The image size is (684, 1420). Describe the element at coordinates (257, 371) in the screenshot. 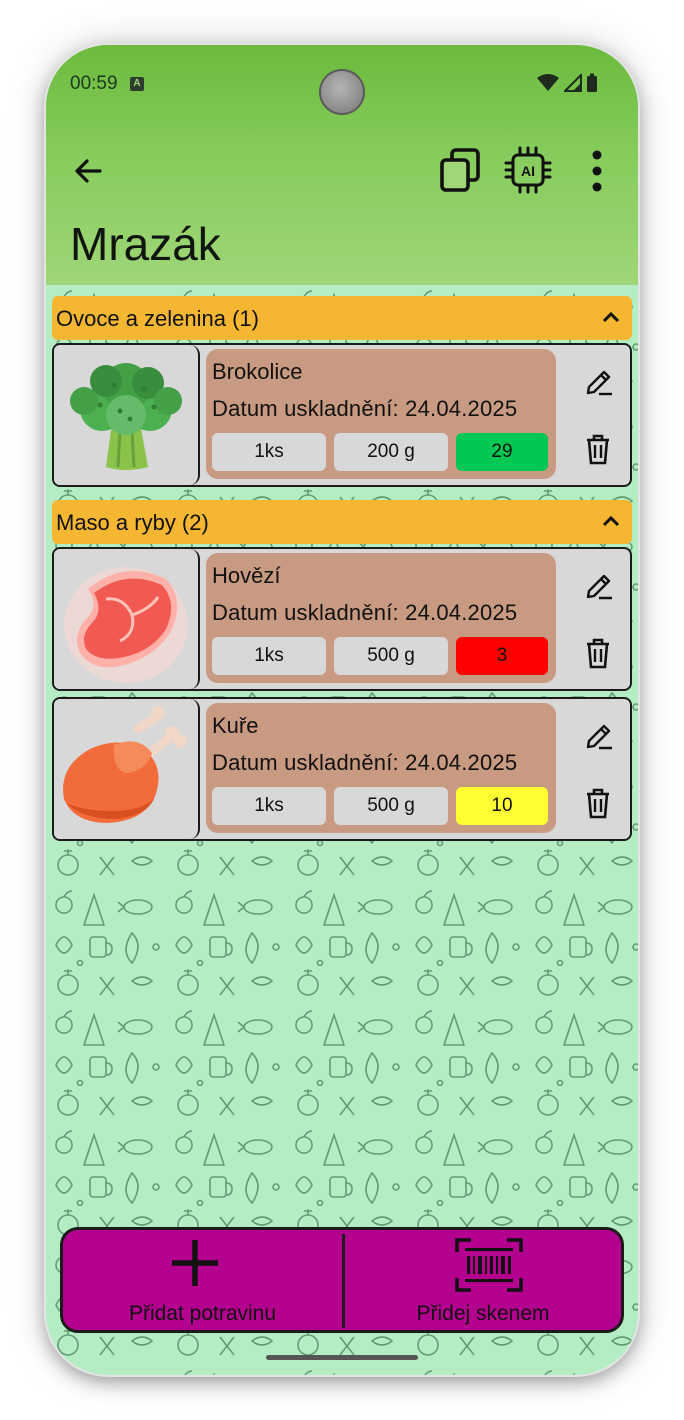

I see `item-name: Brokolice` at that location.